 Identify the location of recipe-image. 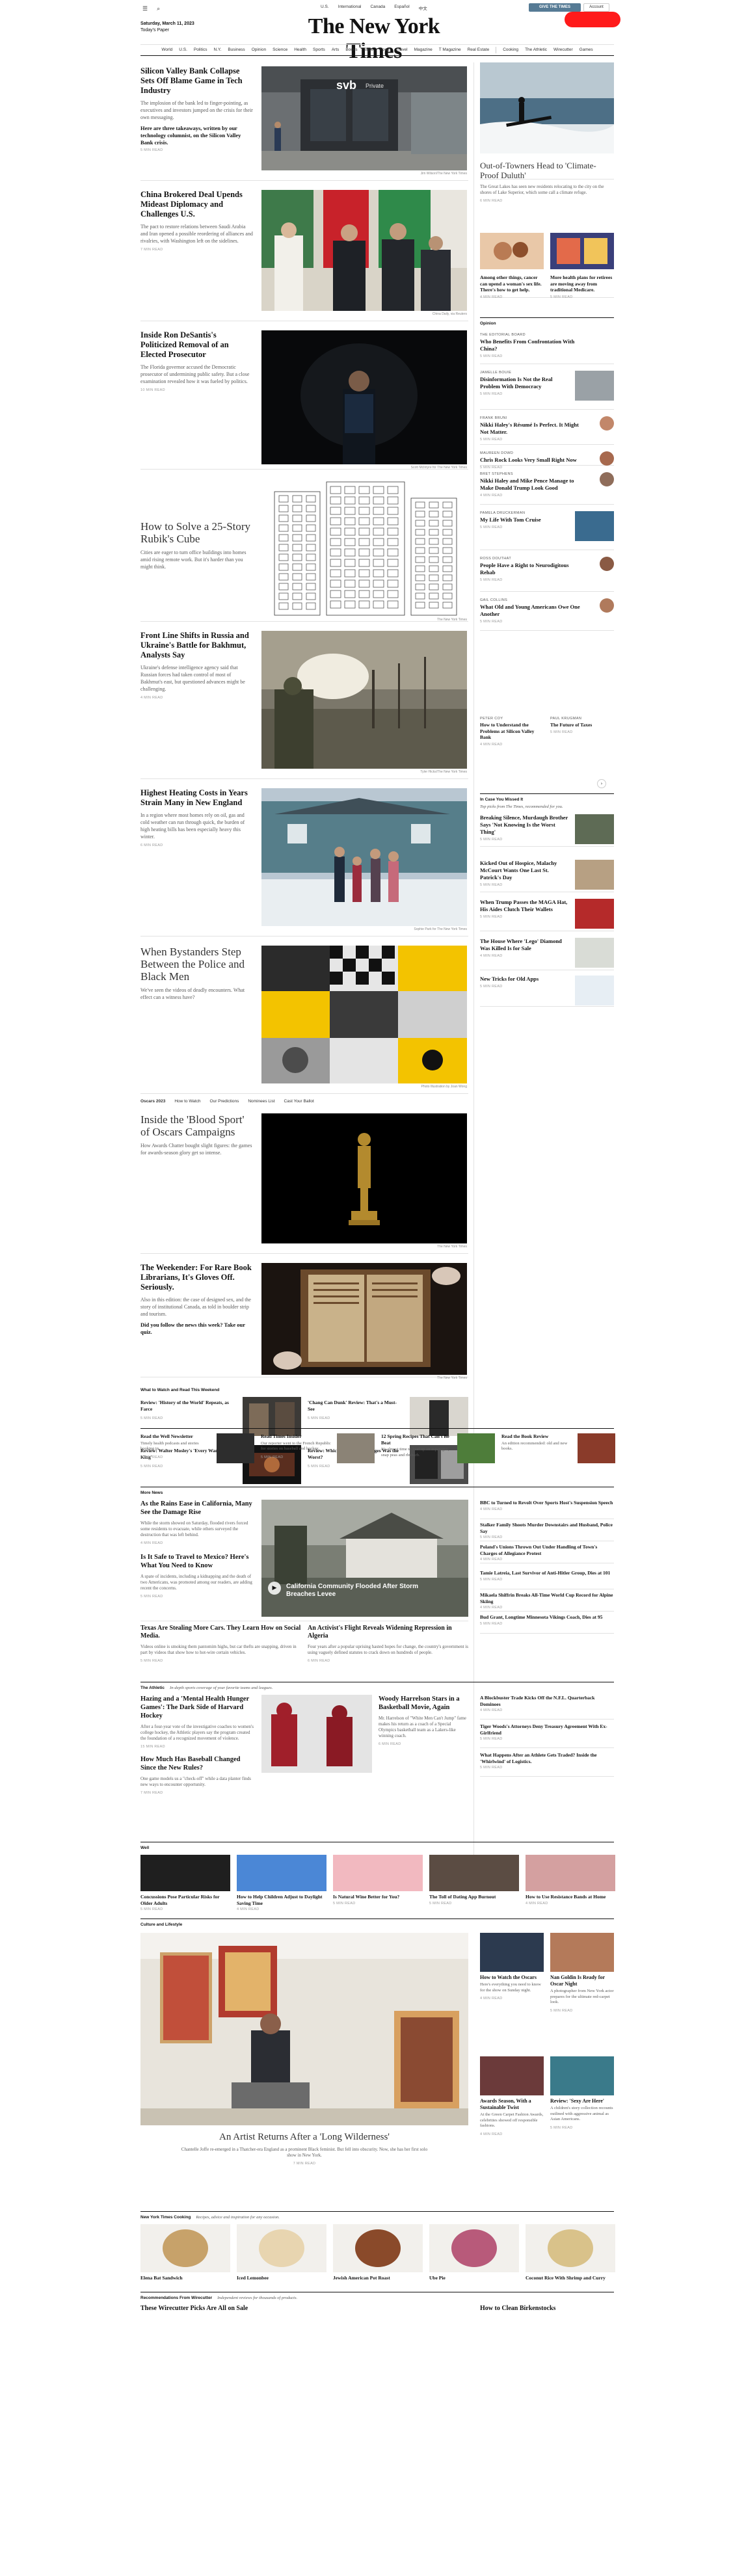
(281, 2248).